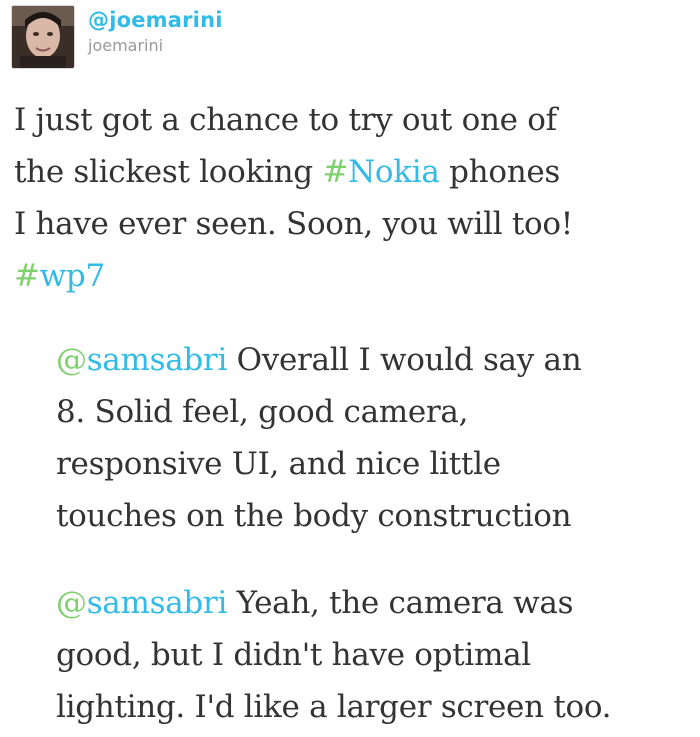 The height and width of the screenshot is (737, 700). I want to click on tweet-text-segment: I have ever seen. Soon, you will too!, so click(293, 224).